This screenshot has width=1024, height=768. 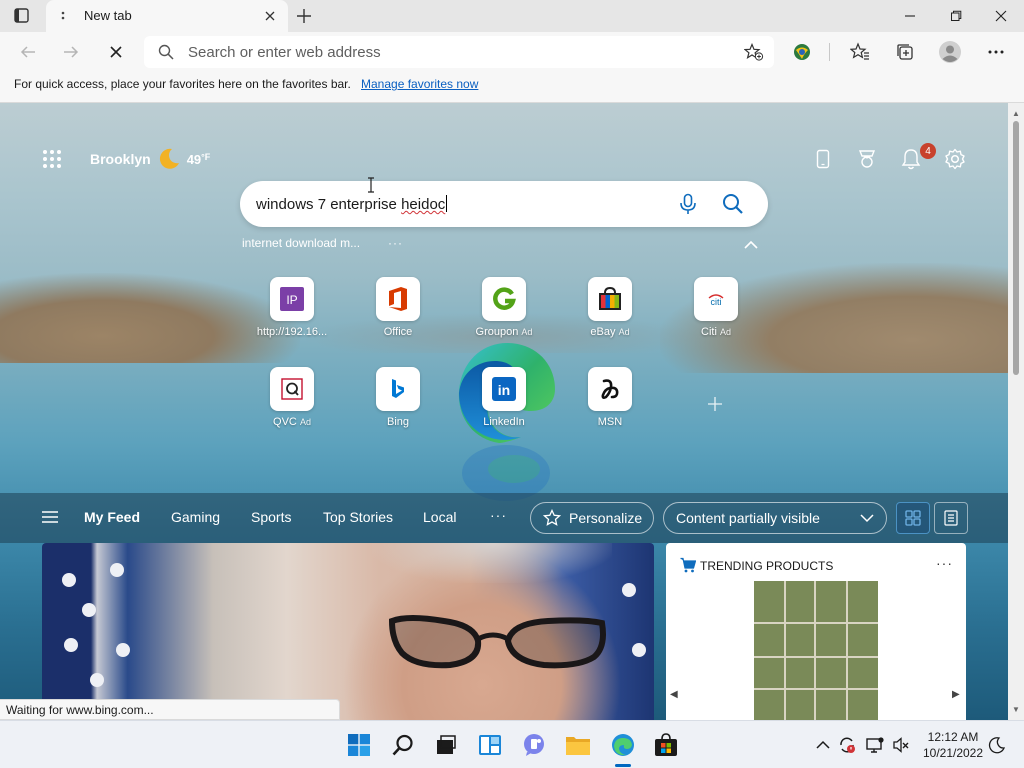 I want to click on quick-link-tile: eBay Ad, so click(x=610, y=307).